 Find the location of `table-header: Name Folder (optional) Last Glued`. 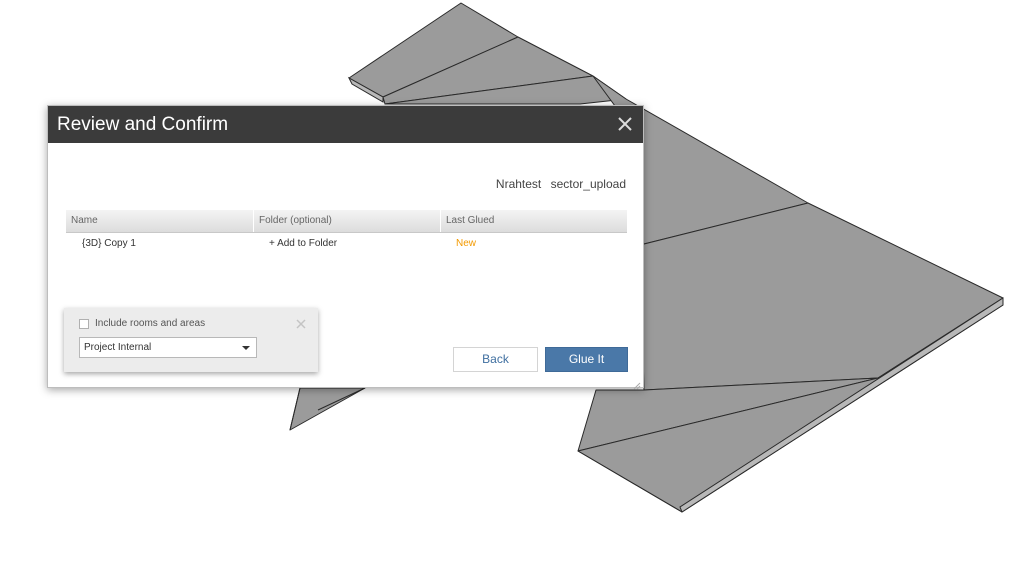

table-header: Name Folder (optional) Last Glued is located at coordinates (346, 221).